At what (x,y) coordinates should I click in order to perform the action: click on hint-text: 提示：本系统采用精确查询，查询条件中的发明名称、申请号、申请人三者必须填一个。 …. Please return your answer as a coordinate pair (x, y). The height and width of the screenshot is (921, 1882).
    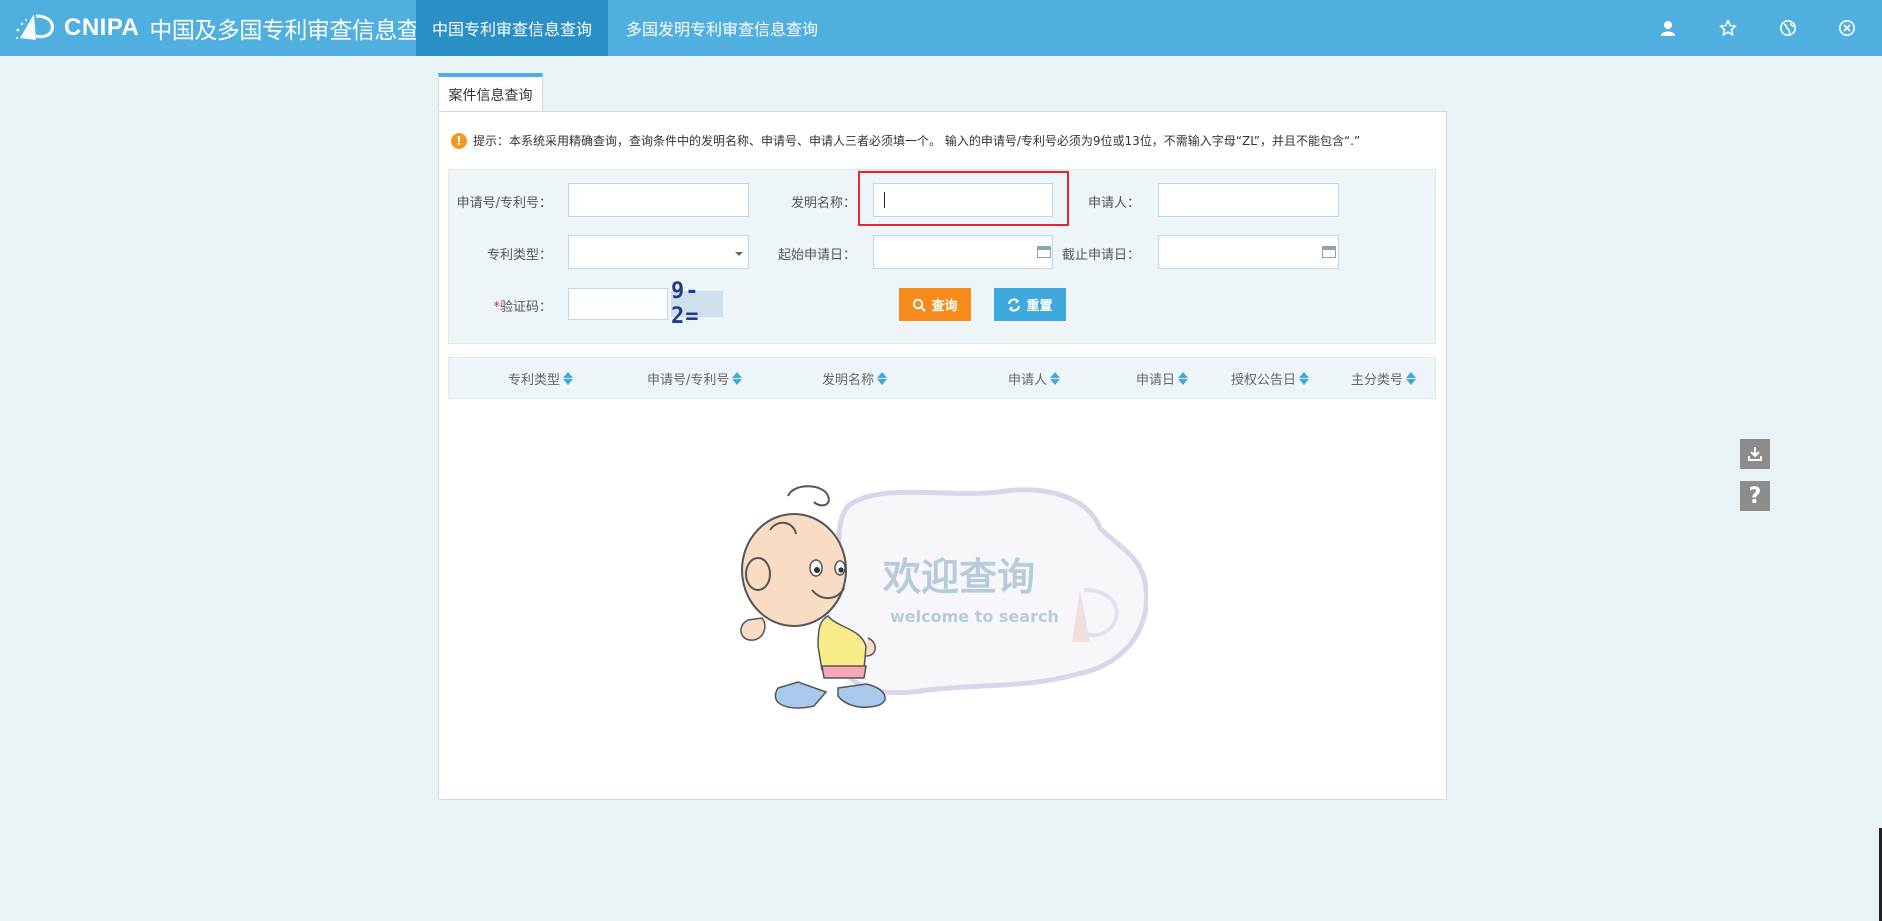
    Looking at the image, I should click on (917, 141).